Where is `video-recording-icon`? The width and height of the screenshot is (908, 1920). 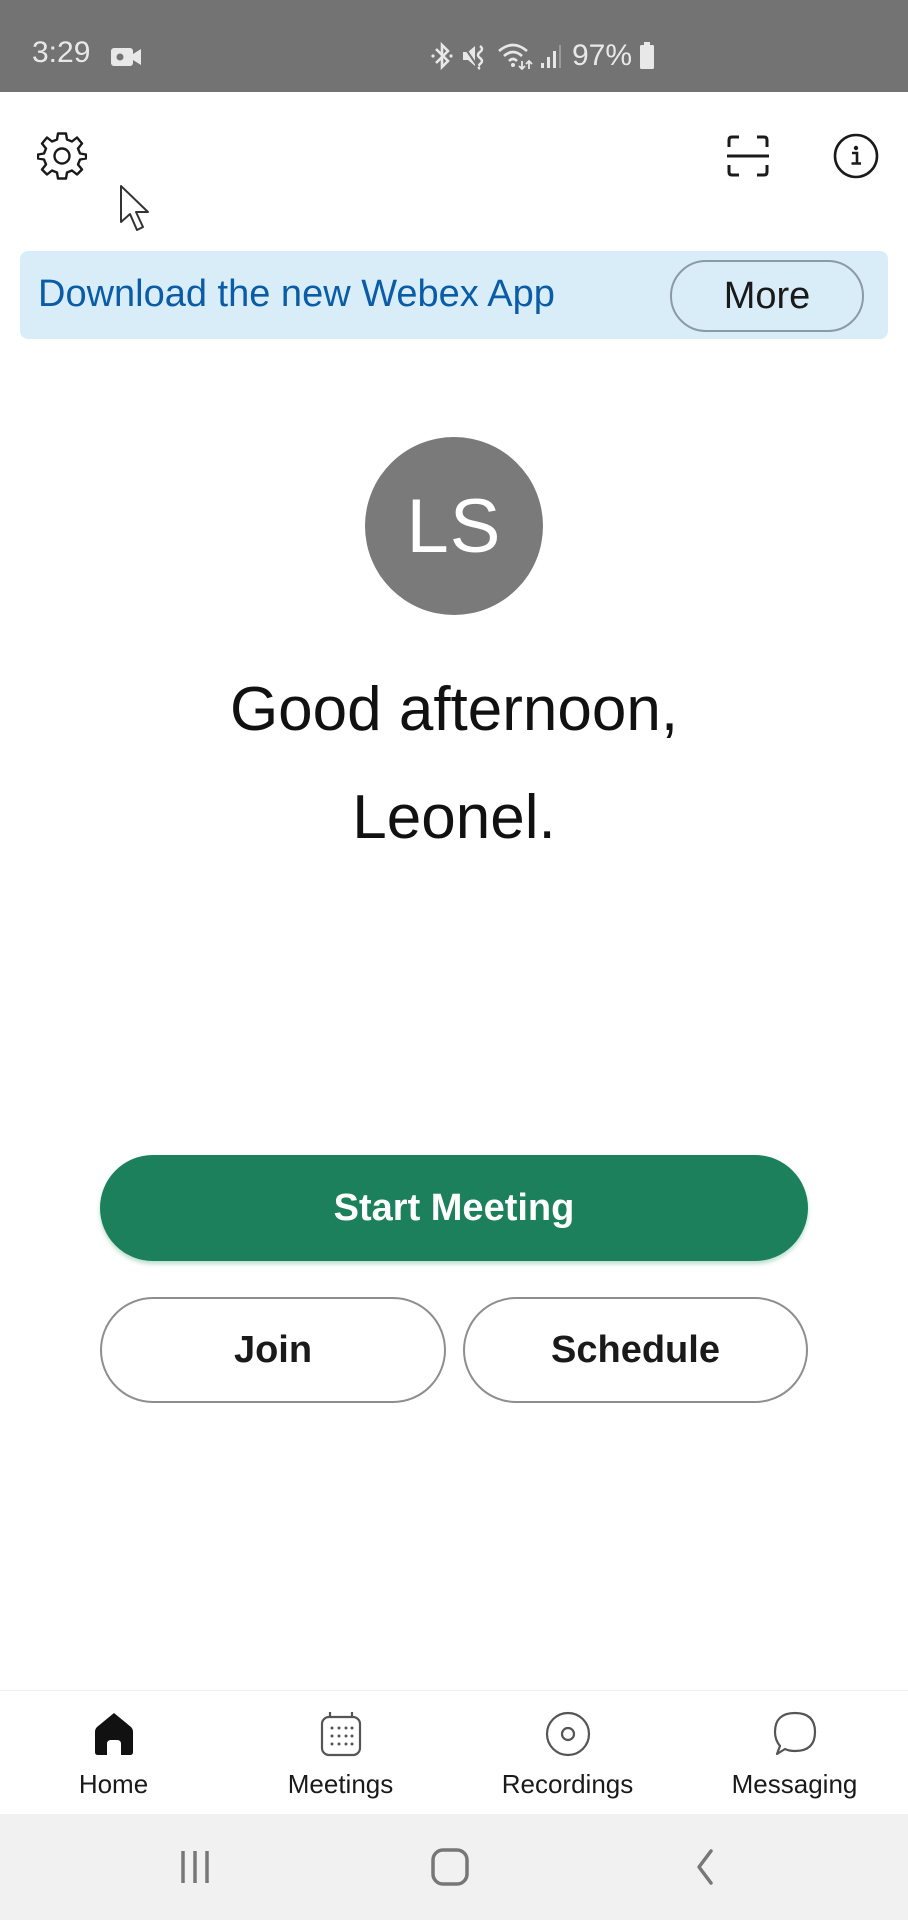 video-recording-icon is located at coordinates (126, 57).